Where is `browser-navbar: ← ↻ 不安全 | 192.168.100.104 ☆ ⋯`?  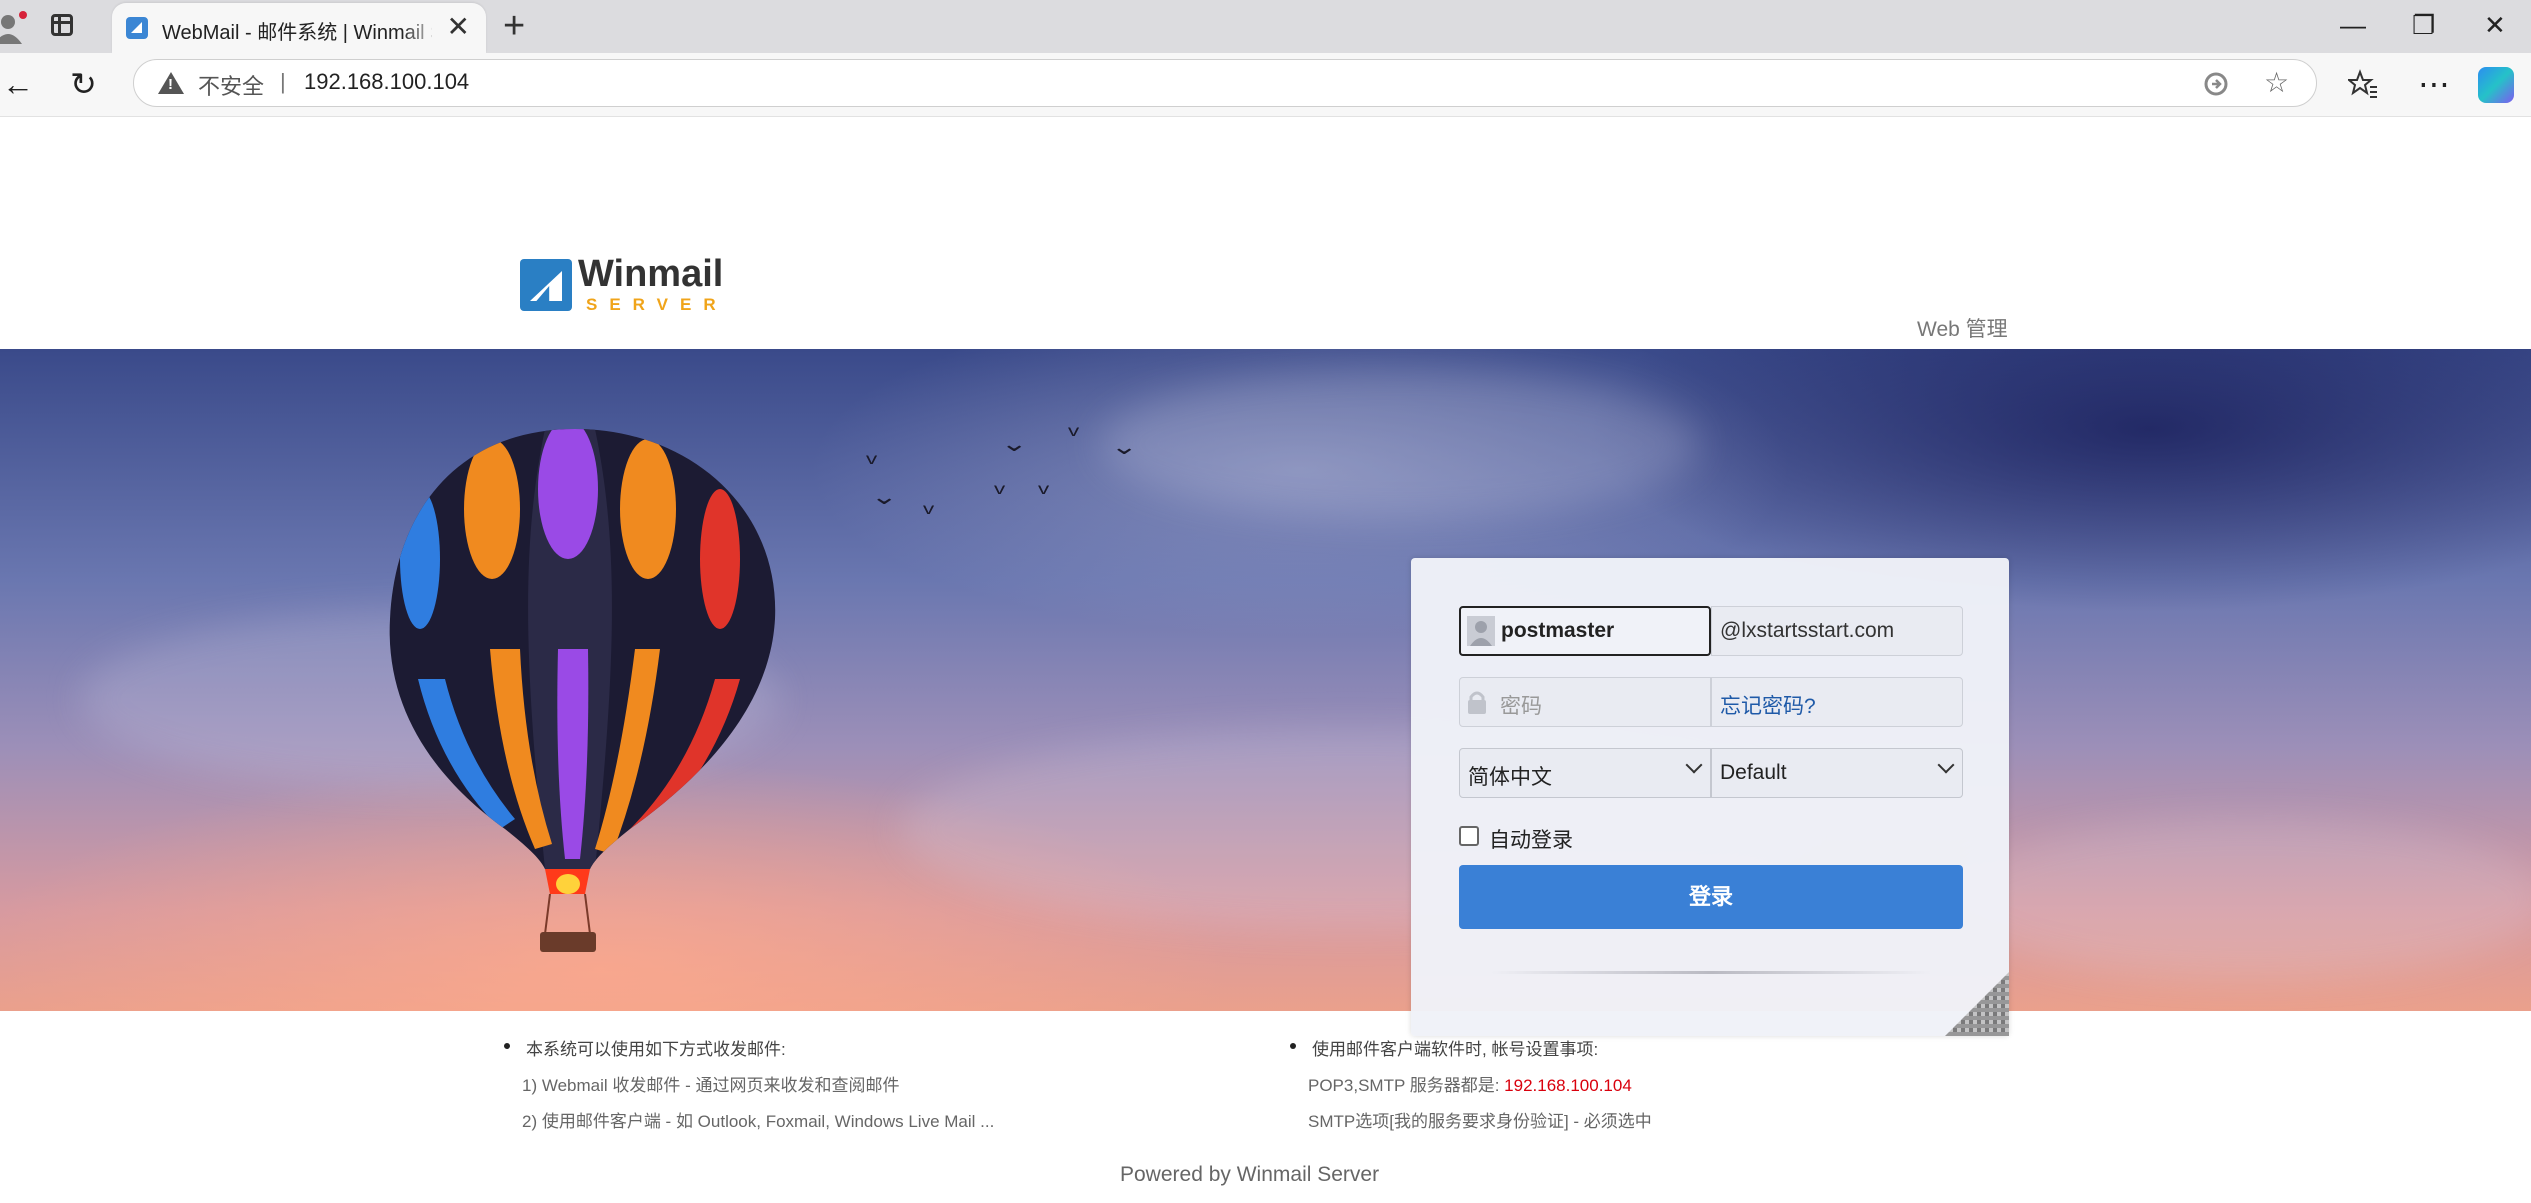
browser-navbar: ← ↻ 不安全 | 192.168.100.104 ☆ ⋯ is located at coordinates (1265, 85).